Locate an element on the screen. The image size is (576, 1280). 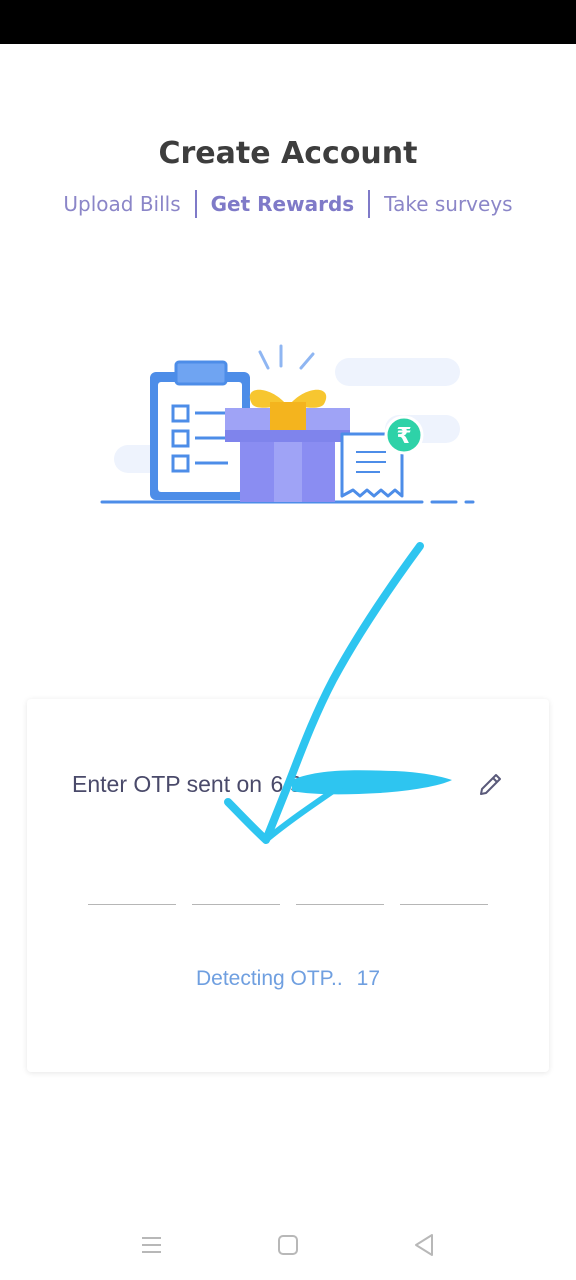
page-title: Create Account is located at coordinates (288, 153).